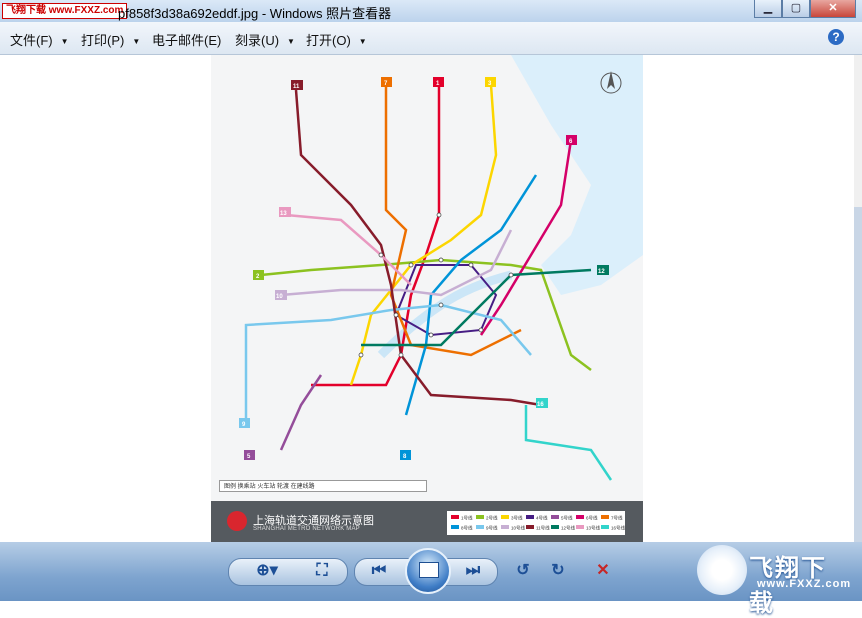  I want to click on maximize-button: ▢, so click(796, 9).